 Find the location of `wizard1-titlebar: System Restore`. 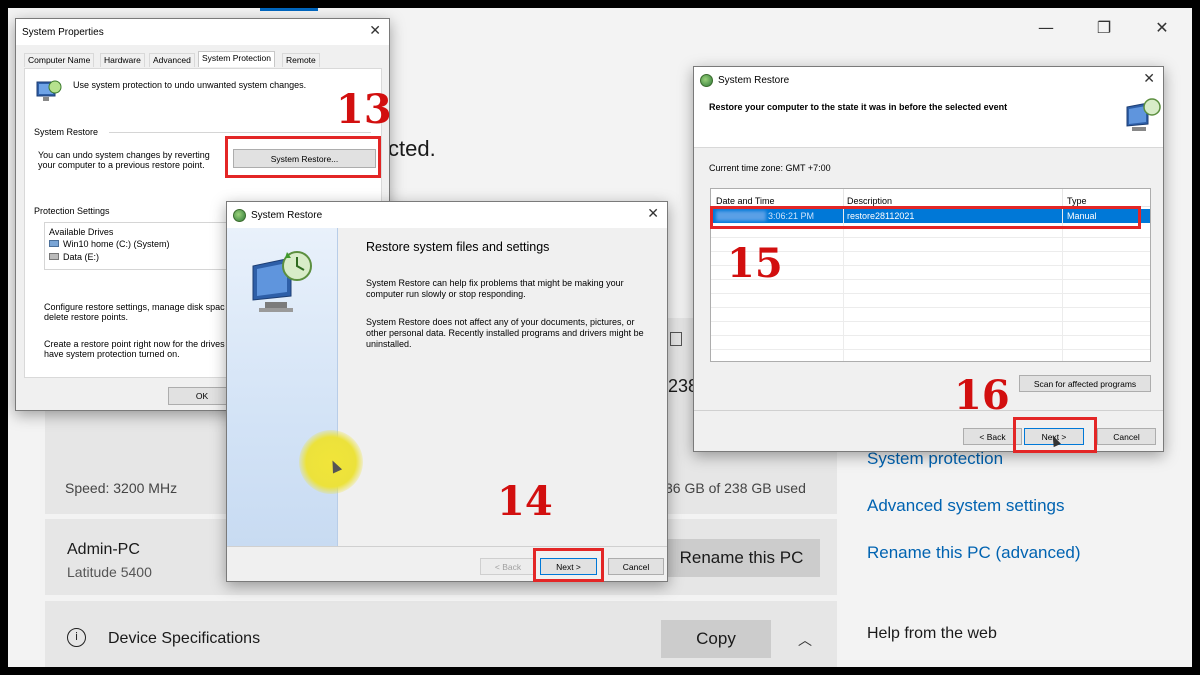

wizard1-titlebar: System Restore is located at coordinates (447, 215).